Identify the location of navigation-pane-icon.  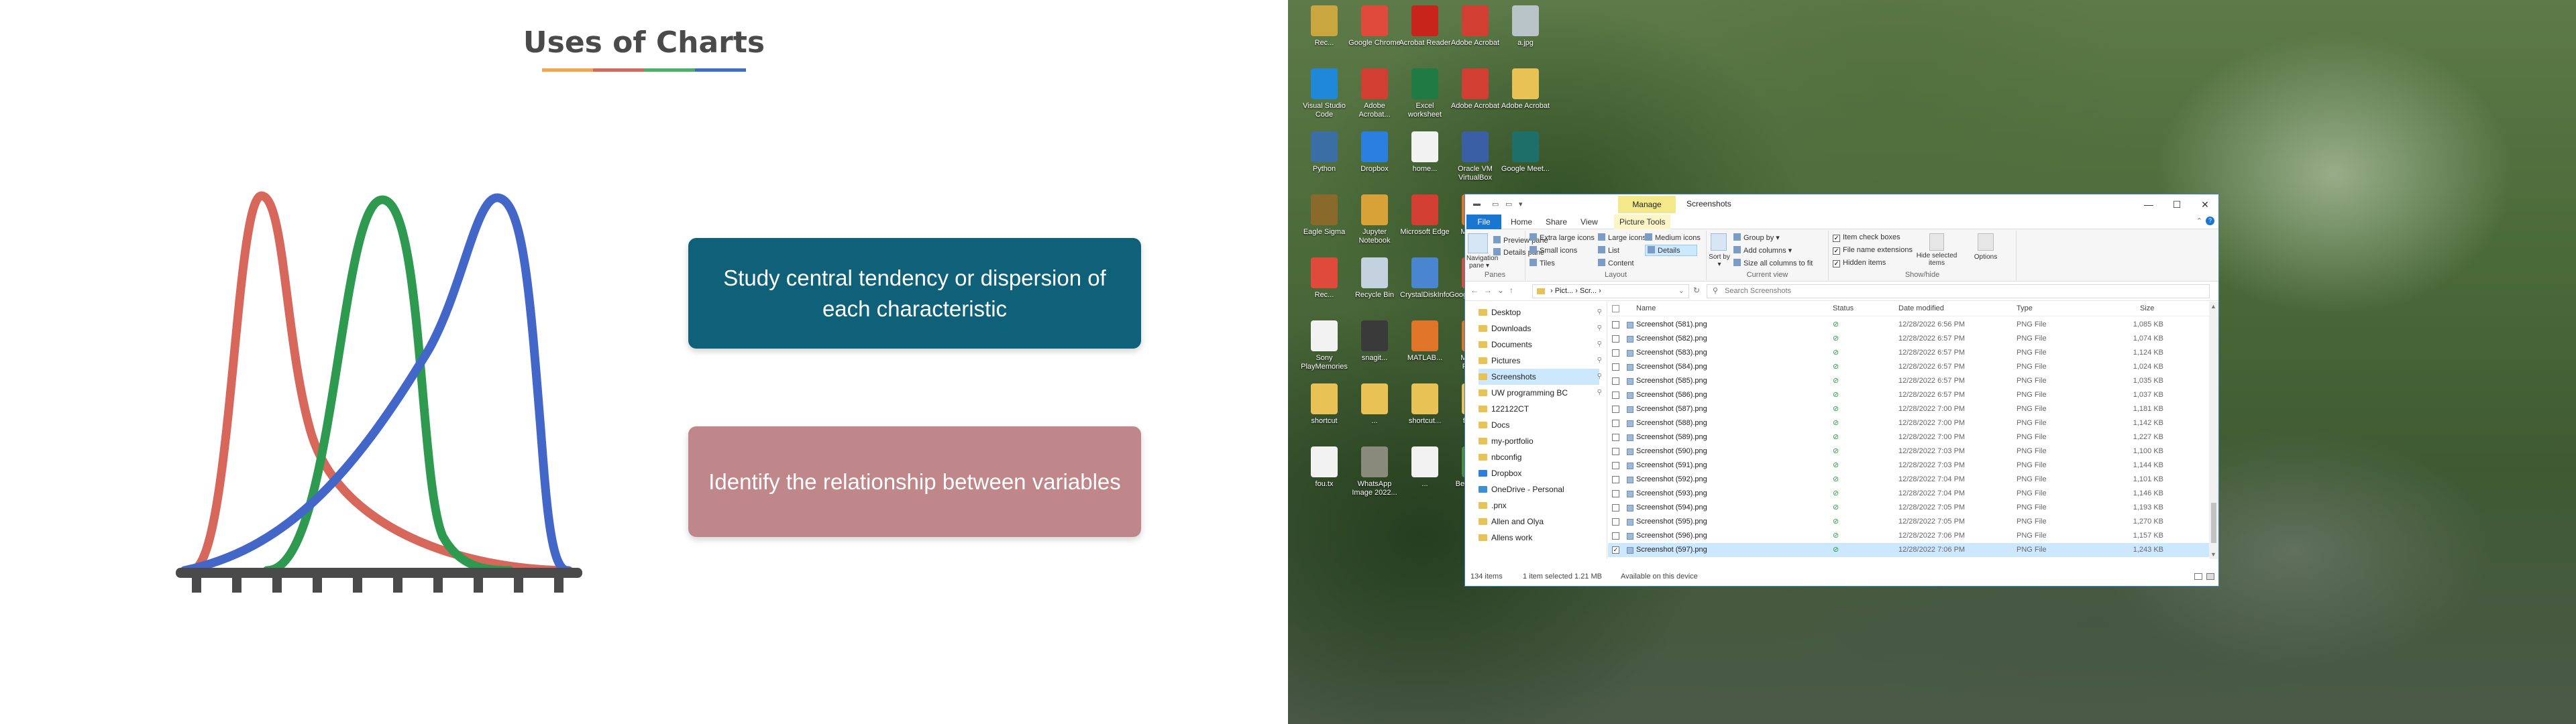
(1478, 243).